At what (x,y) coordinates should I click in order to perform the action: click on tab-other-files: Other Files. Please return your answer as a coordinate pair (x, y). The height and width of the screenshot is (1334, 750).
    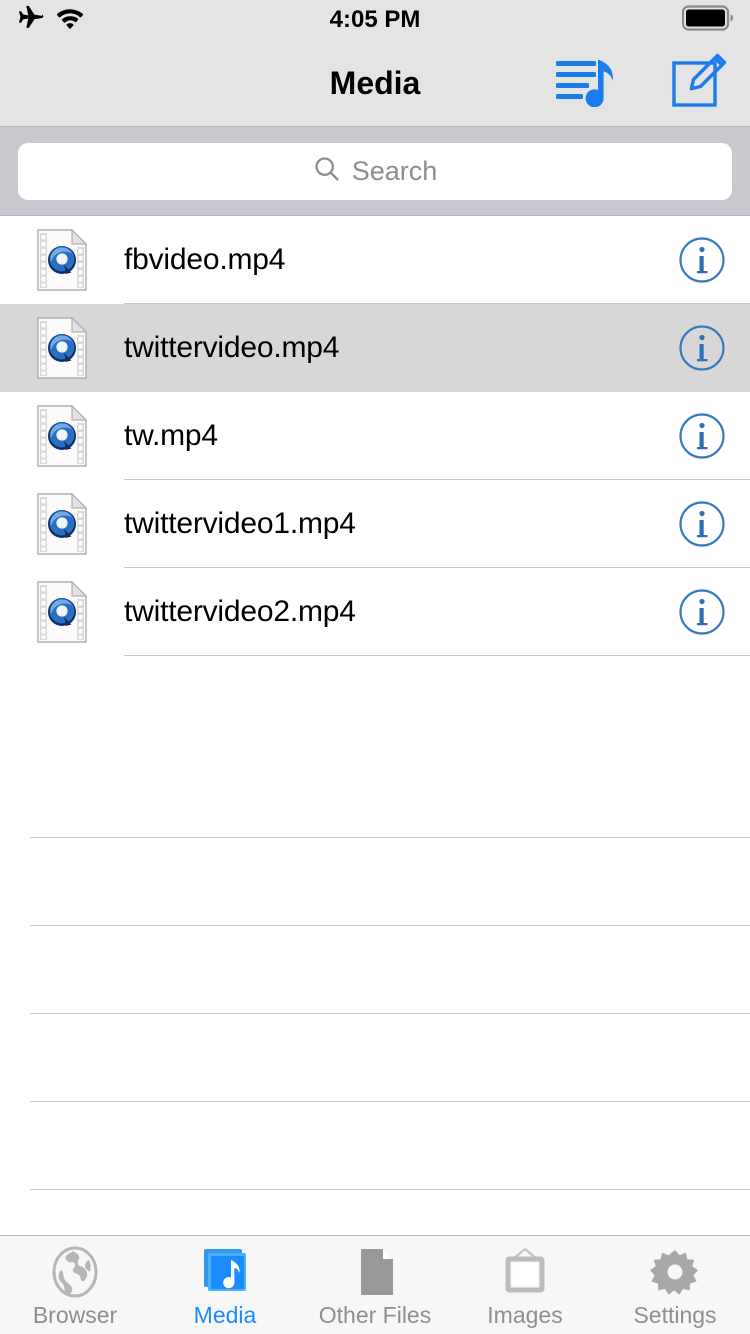
    Looking at the image, I should click on (375, 1285).